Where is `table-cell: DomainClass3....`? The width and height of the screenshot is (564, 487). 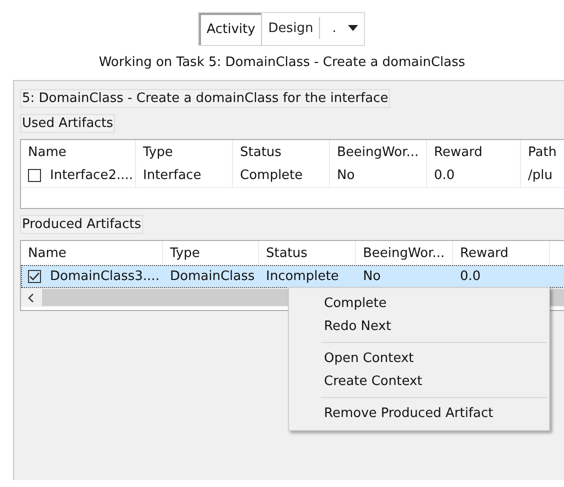 table-cell: DomainClass3.... is located at coordinates (105, 276).